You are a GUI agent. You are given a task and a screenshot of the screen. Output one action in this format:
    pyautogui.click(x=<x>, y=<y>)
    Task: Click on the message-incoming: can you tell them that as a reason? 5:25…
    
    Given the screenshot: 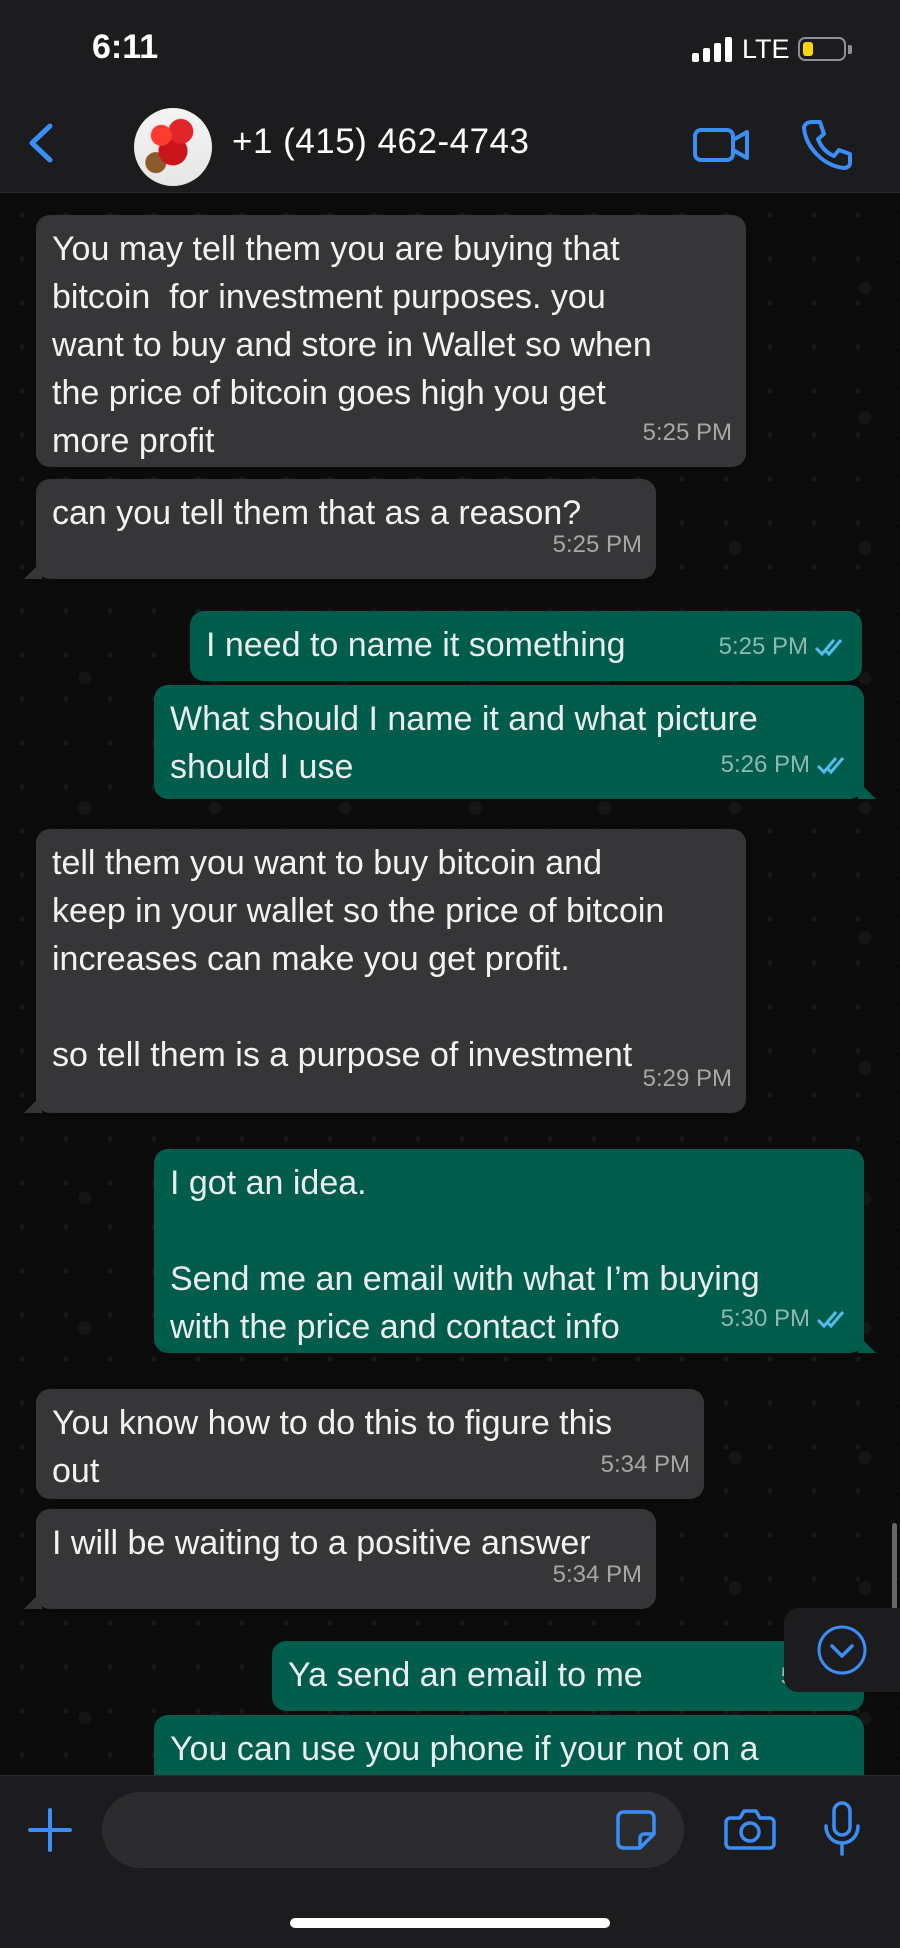 What is the action you would take?
    pyautogui.click(x=340, y=529)
    